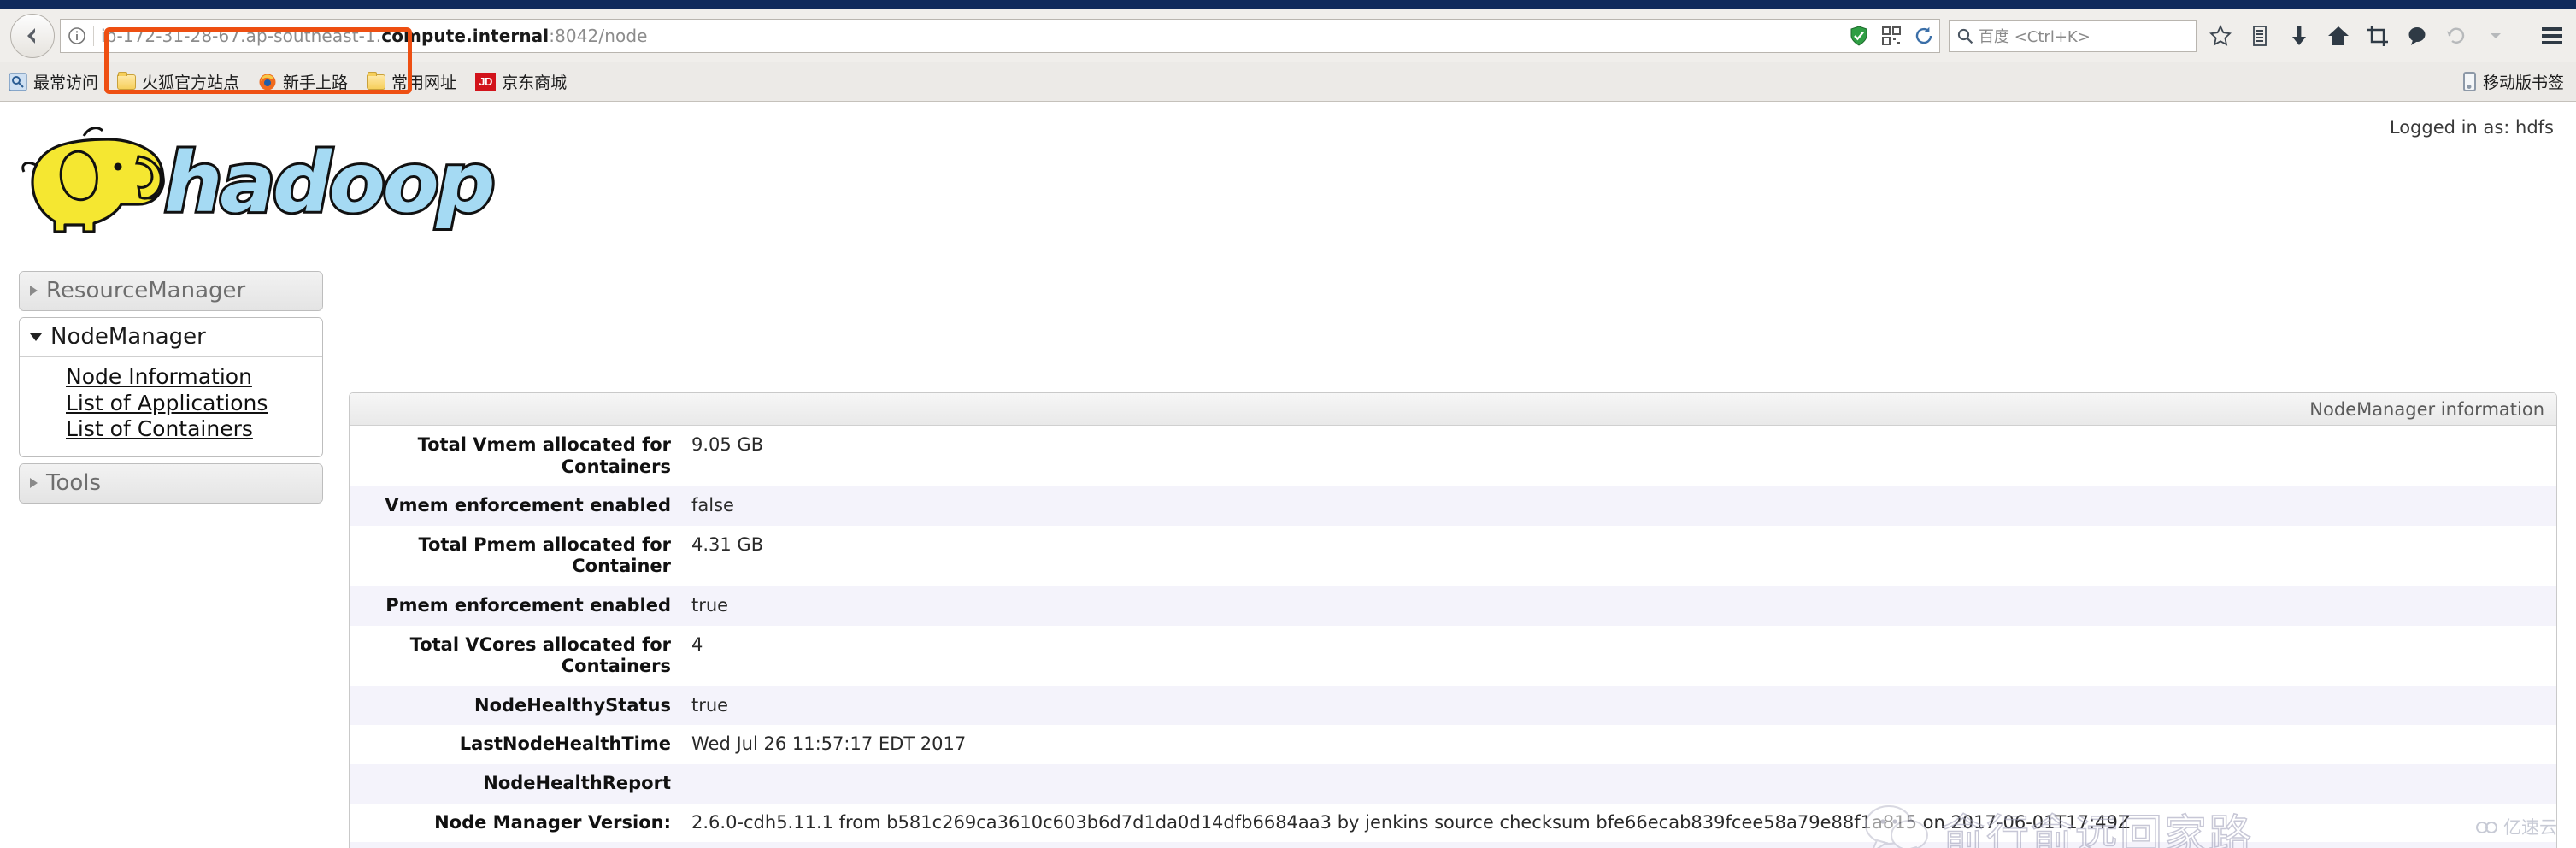 This screenshot has height=848, width=2576. I want to click on qrcode-icon, so click(1891, 36).